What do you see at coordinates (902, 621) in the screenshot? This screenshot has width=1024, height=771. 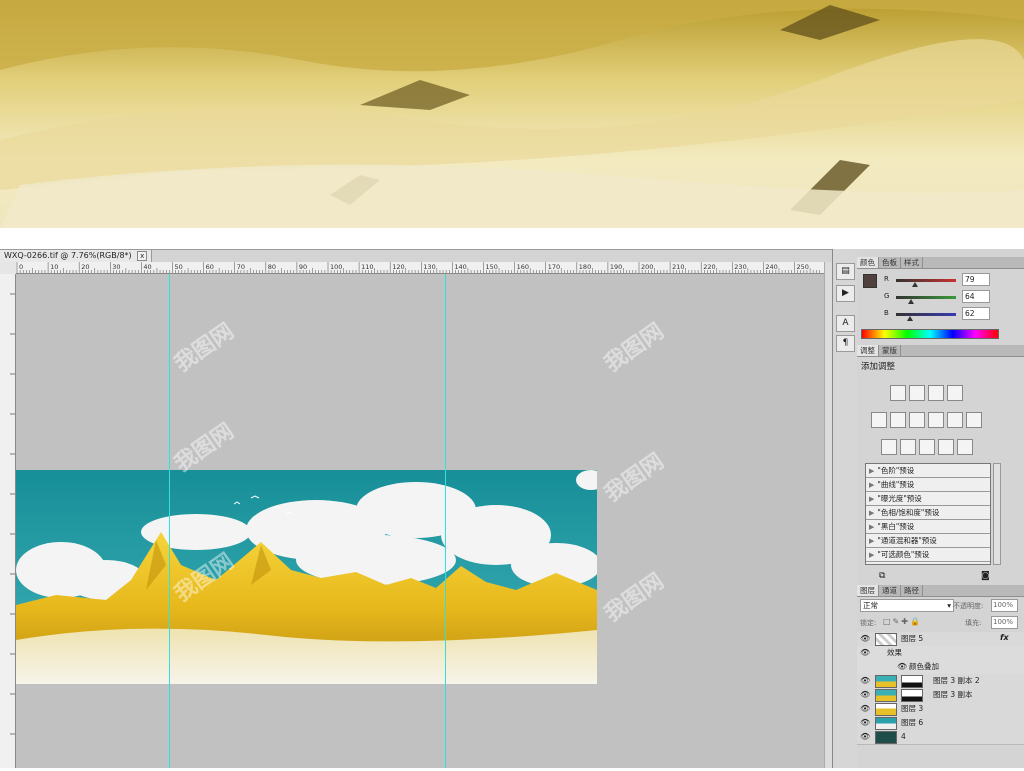 I see `lock-icons: □✎✚🔒` at bounding box center [902, 621].